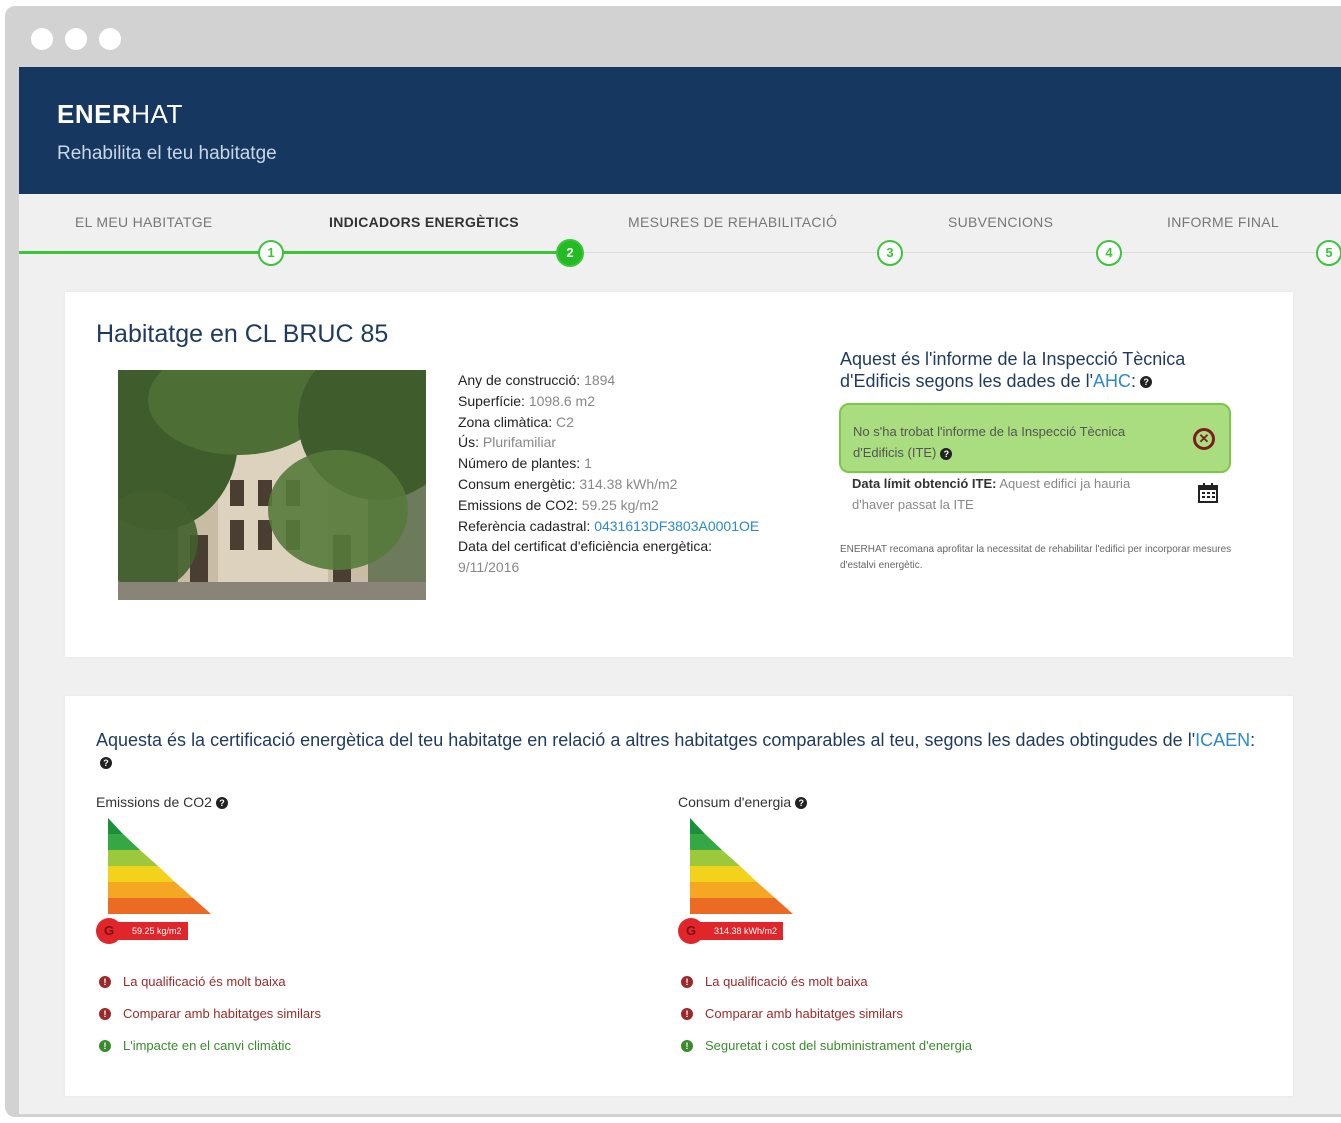  I want to click on energy-message-low-rating: ! La qualificació és molt baixa, so click(928, 981).